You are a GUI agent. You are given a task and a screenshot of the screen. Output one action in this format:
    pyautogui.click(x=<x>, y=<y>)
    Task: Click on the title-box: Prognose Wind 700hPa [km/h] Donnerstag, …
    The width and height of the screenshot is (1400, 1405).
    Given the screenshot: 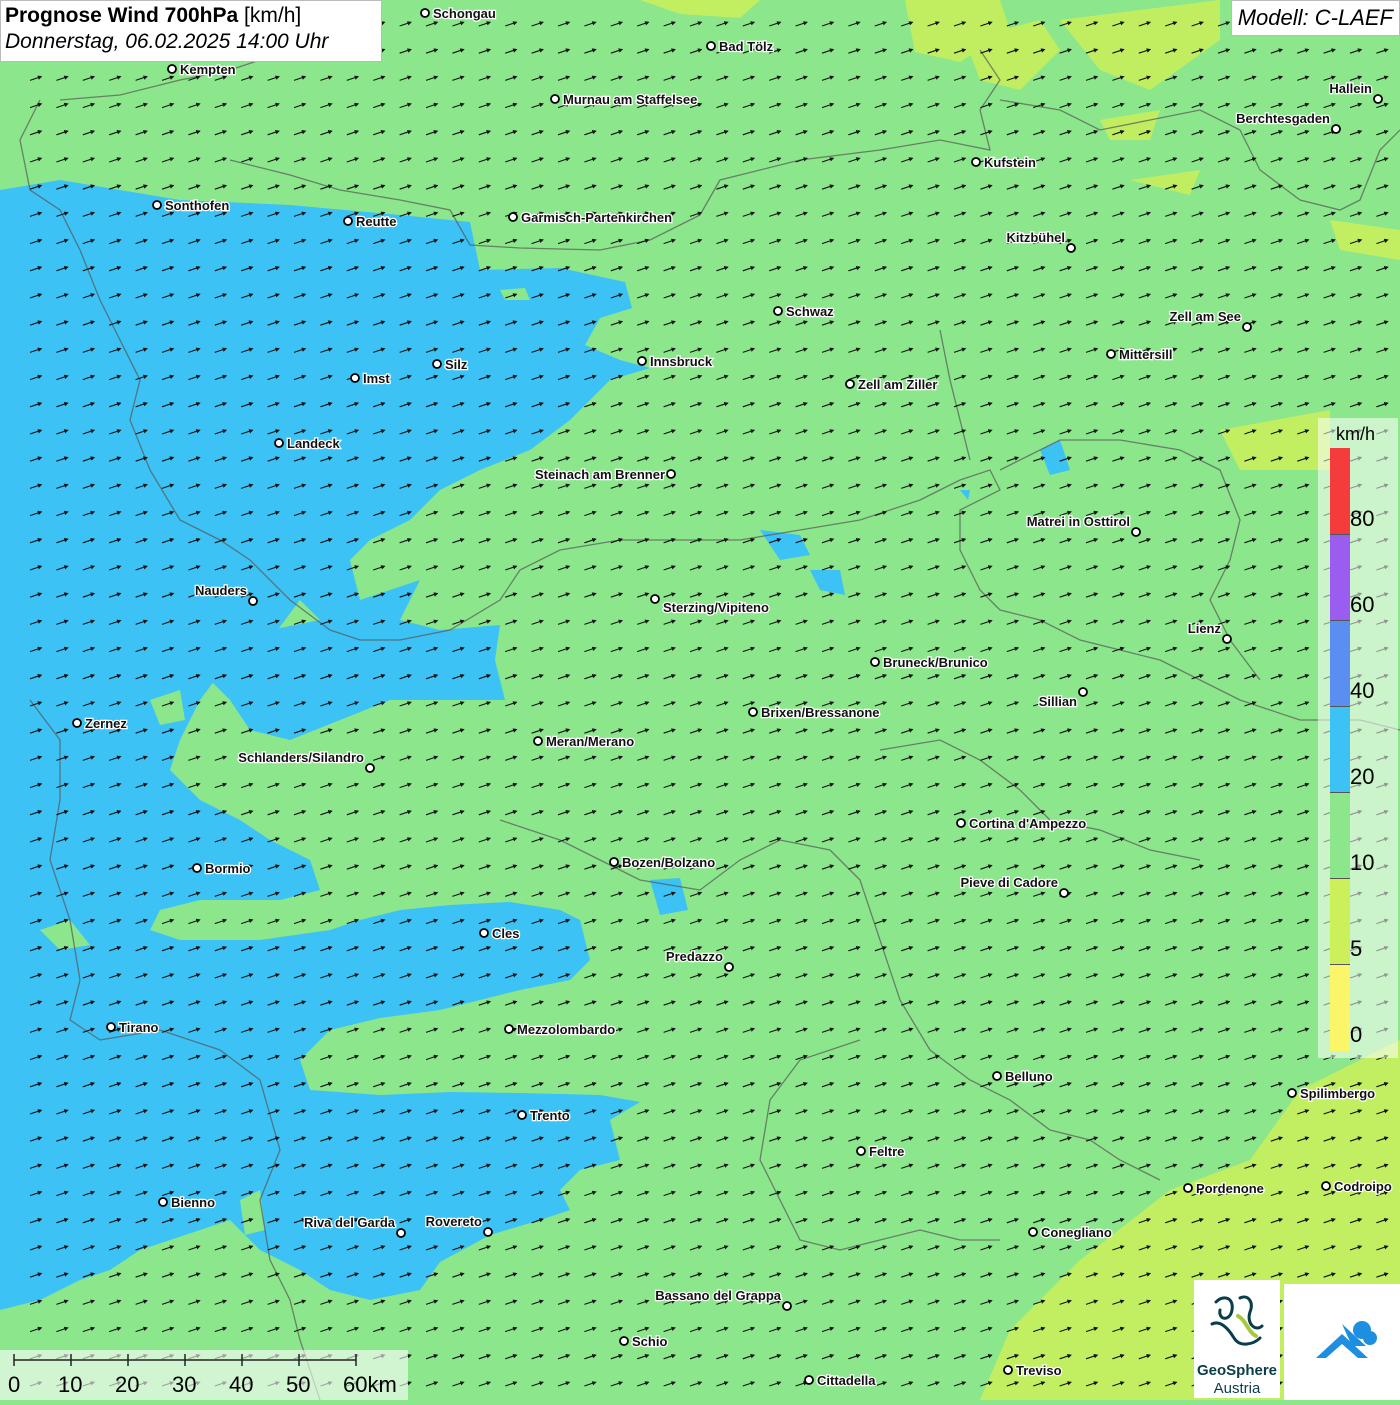 What is the action you would take?
    pyautogui.click(x=191, y=31)
    